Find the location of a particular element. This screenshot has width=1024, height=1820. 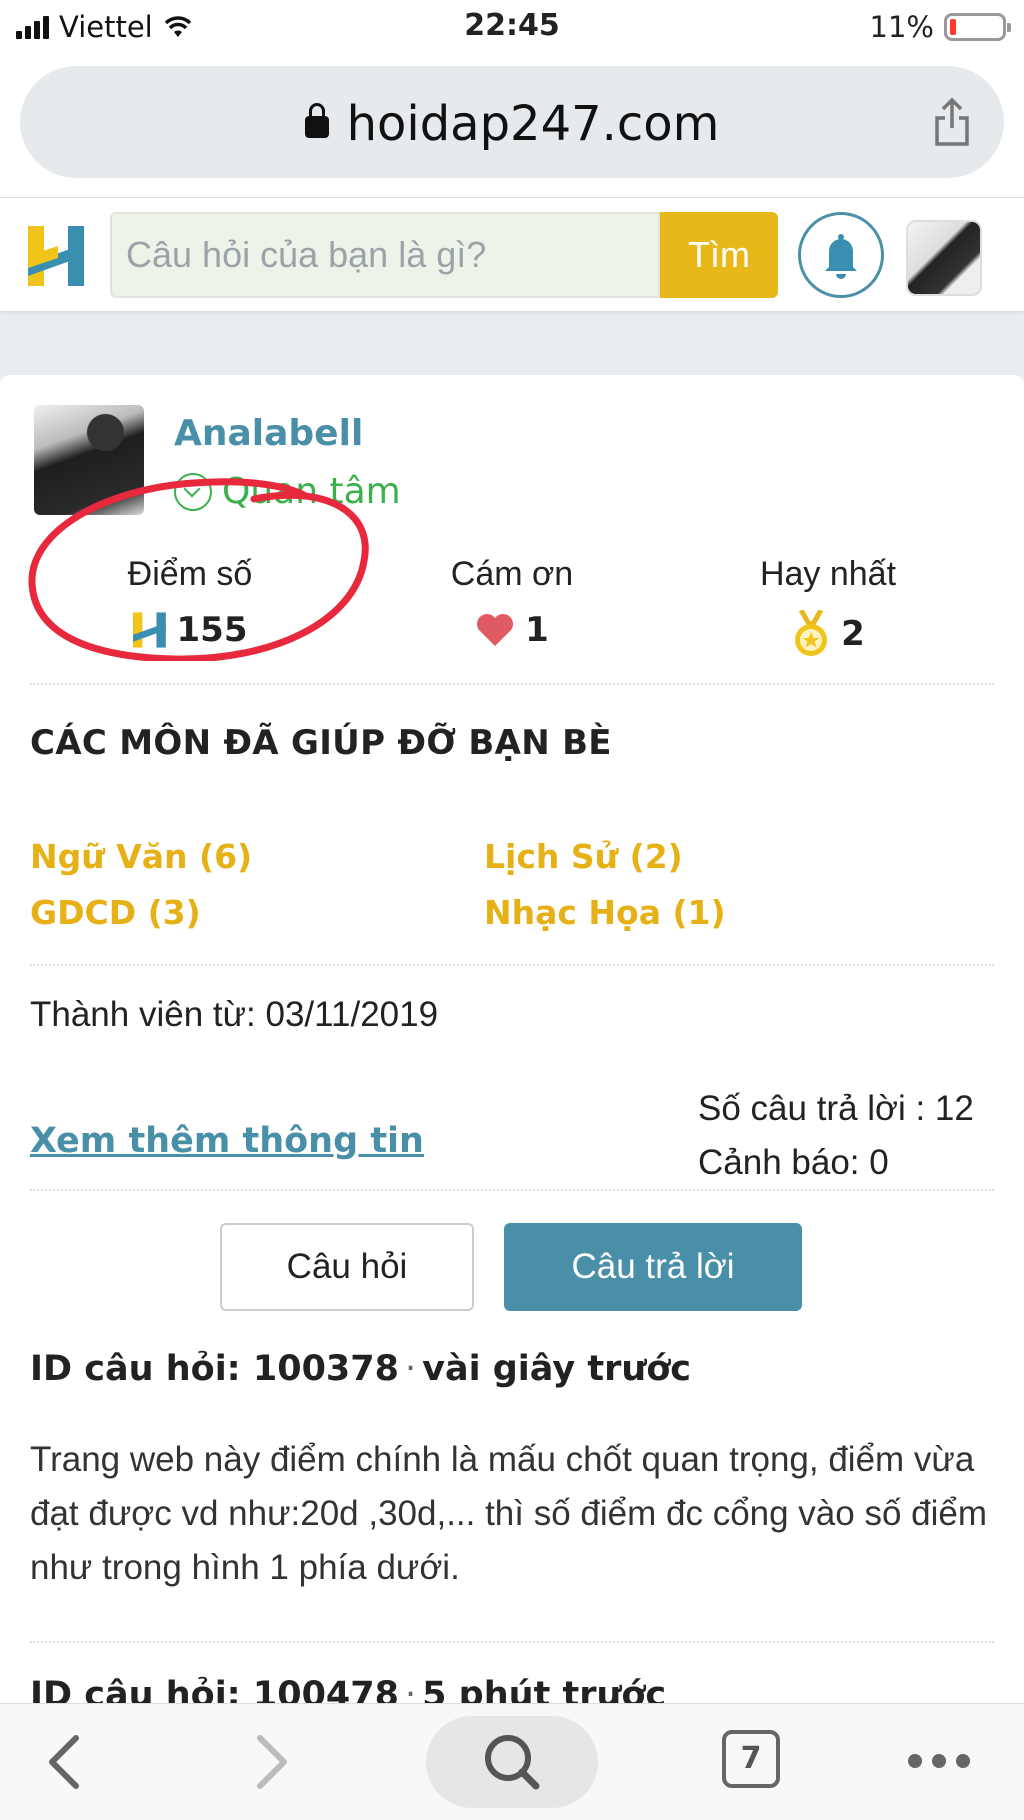

toolbar-search-button is located at coordinates (512, 1762).